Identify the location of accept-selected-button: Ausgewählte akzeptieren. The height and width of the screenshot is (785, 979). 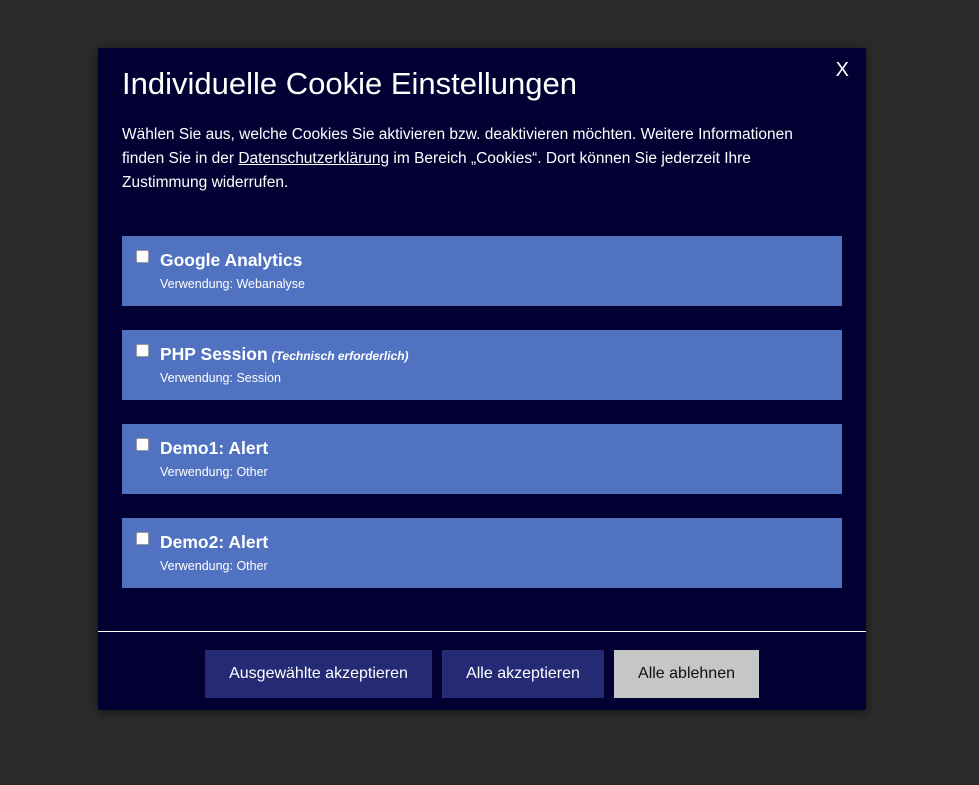
(318, 674).